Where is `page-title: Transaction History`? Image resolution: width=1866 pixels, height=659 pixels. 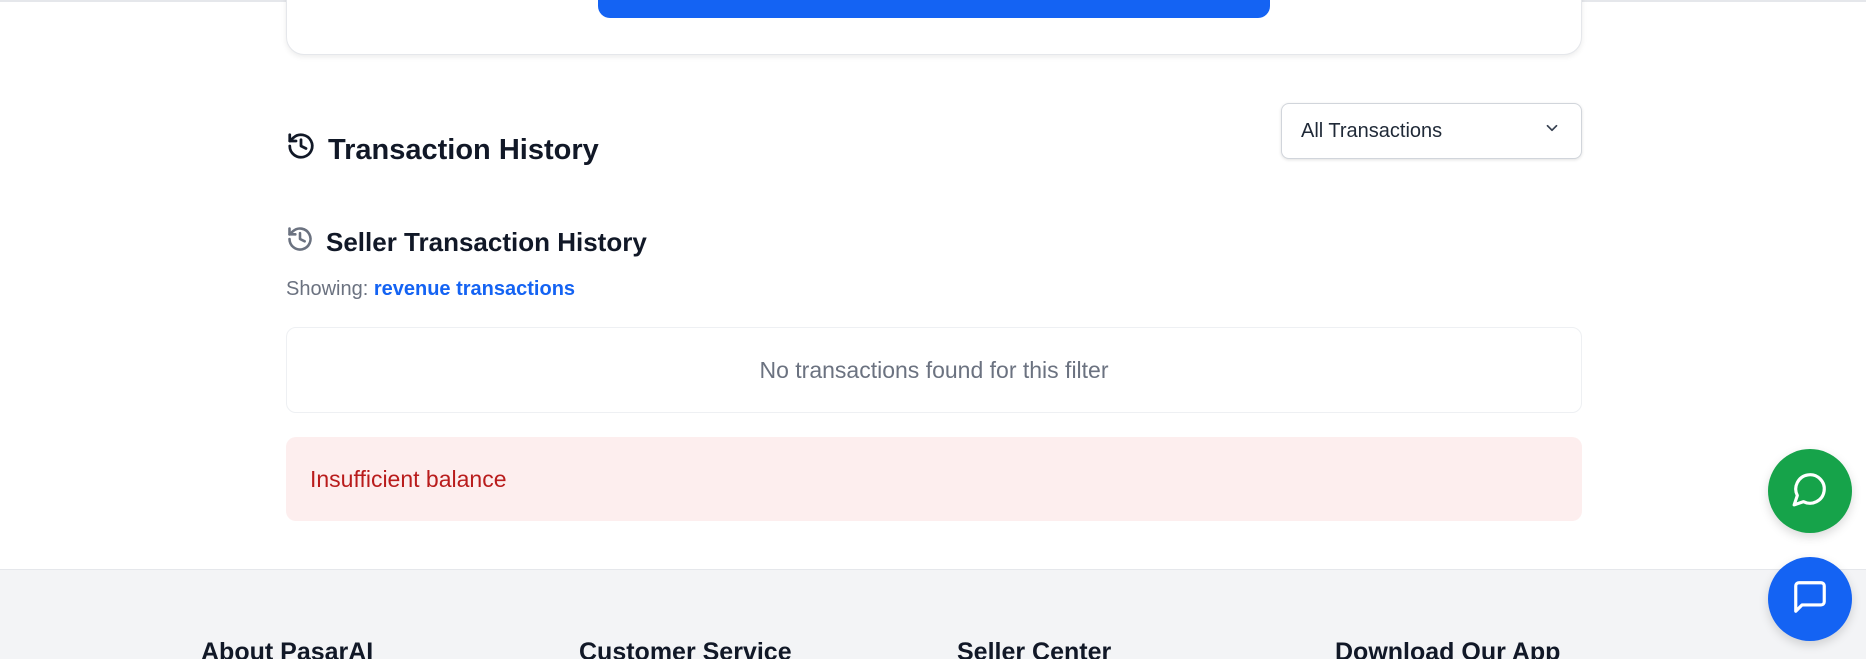 page-title: Transaction History is located at coordinates (463, 149).